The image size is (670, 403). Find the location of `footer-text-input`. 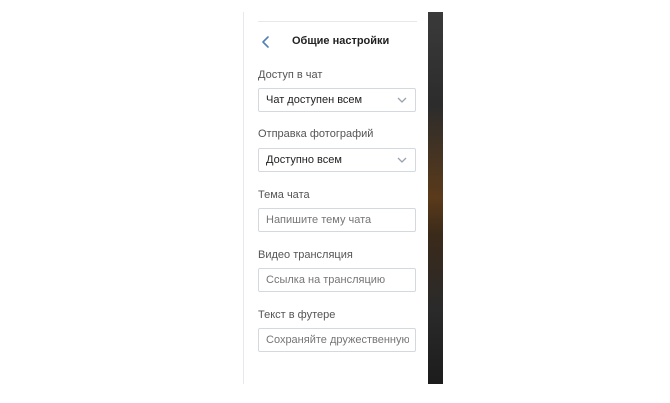

footer-text-input is located at coordinates (337, 340).